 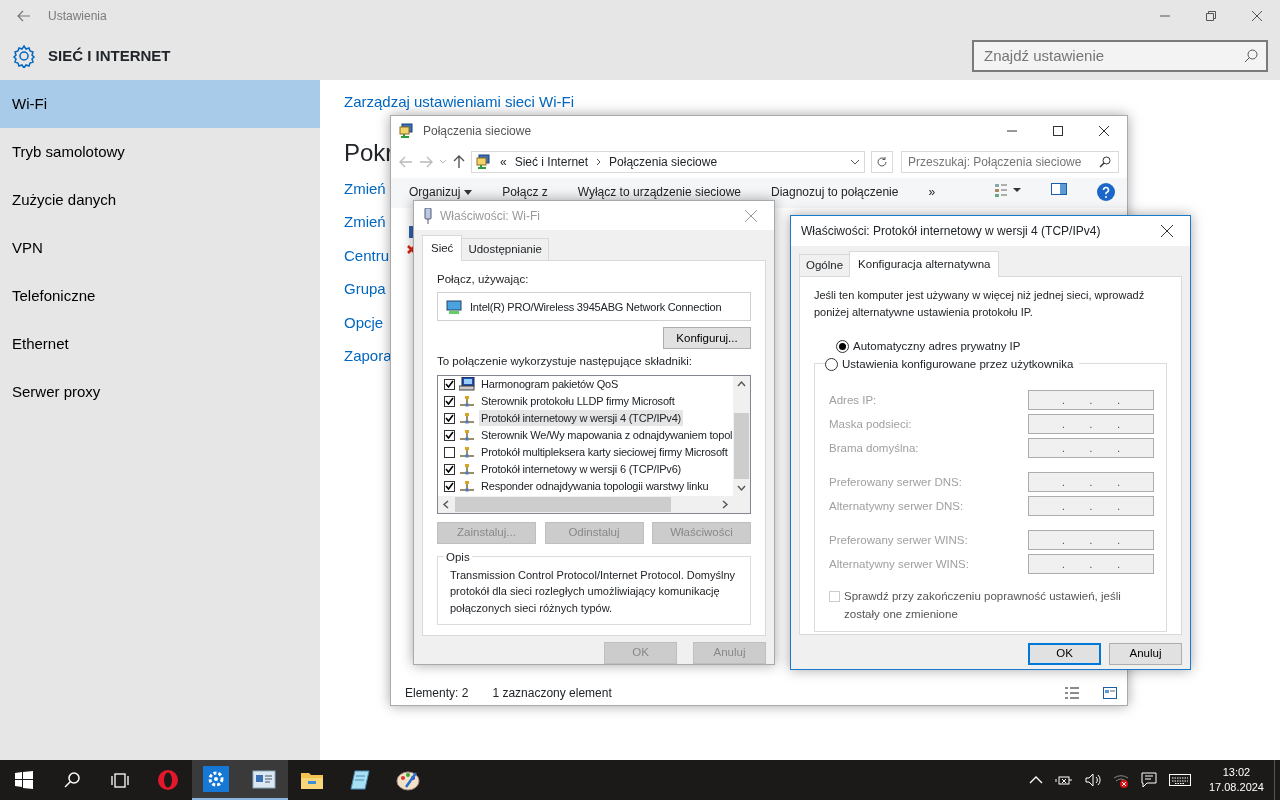 I want to click on settings-link: Zarządzaj ustawieniami sieci Wi-Fi, so click(x=459, y=102).